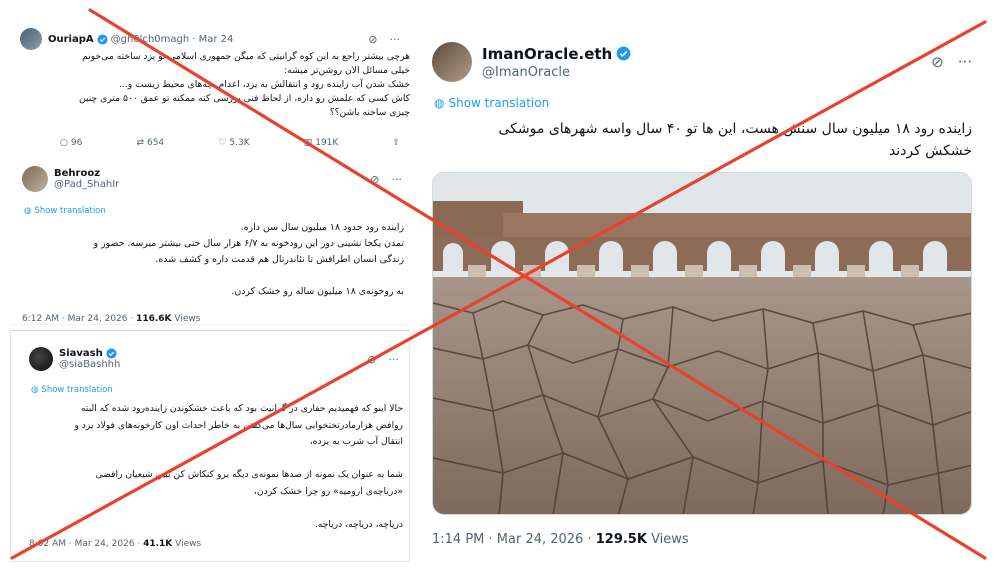  What do you see at coordinates (76, 143) in the screenshot?
I see `reply-count: 96` at bounding box center [76, 143].